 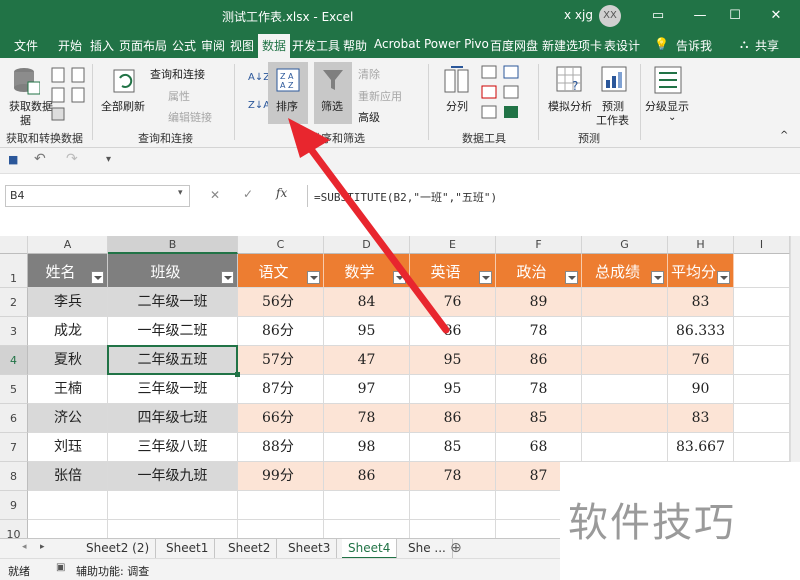 I want to click on minimize-button: —, so click(x=700, y=16).